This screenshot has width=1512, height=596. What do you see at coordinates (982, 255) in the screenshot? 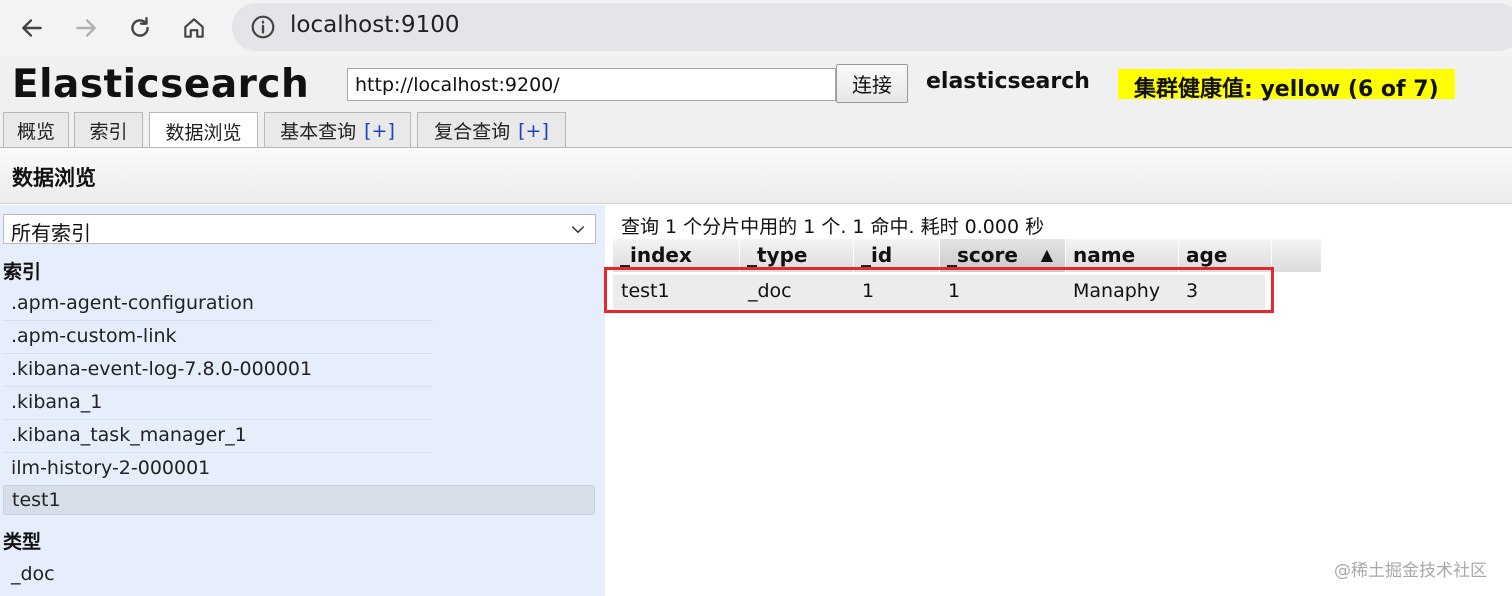
I see `column-header-label: _score` at bounding box center [982, 255].